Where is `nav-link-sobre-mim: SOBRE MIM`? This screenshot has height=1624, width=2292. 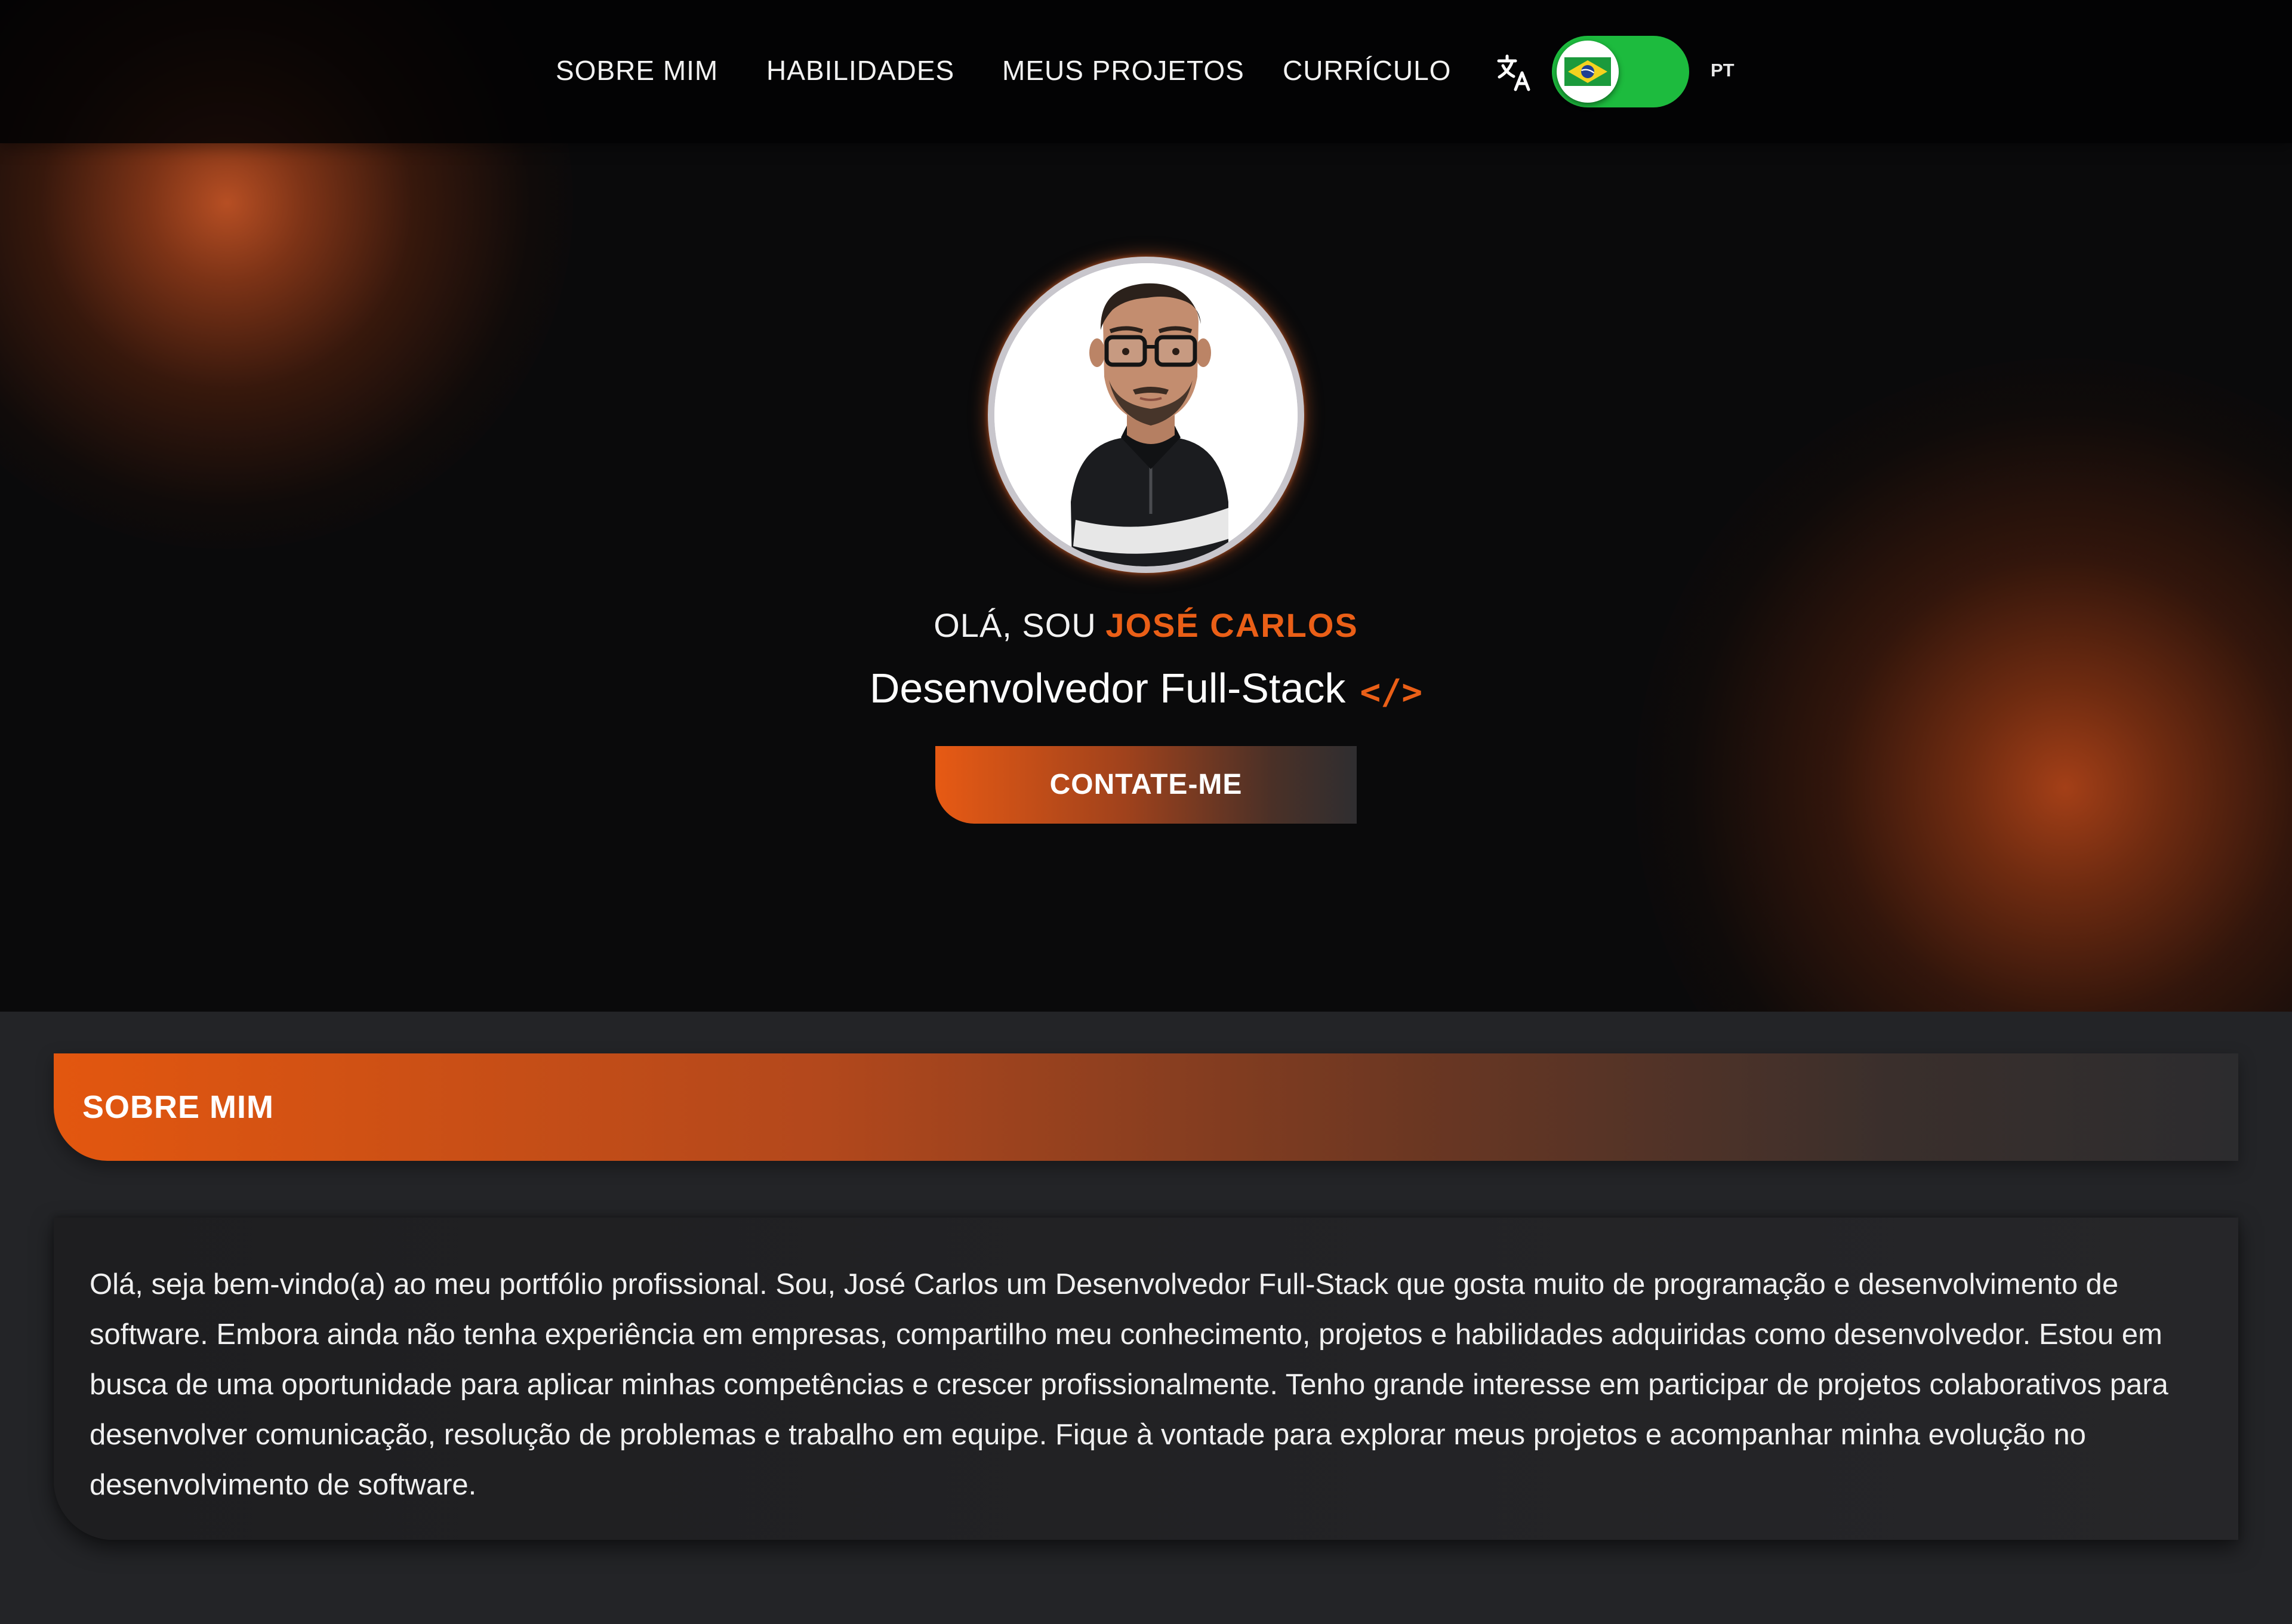 nav-link-sobre-mim: SOBRE MIM is located at coordinates (637, 70).